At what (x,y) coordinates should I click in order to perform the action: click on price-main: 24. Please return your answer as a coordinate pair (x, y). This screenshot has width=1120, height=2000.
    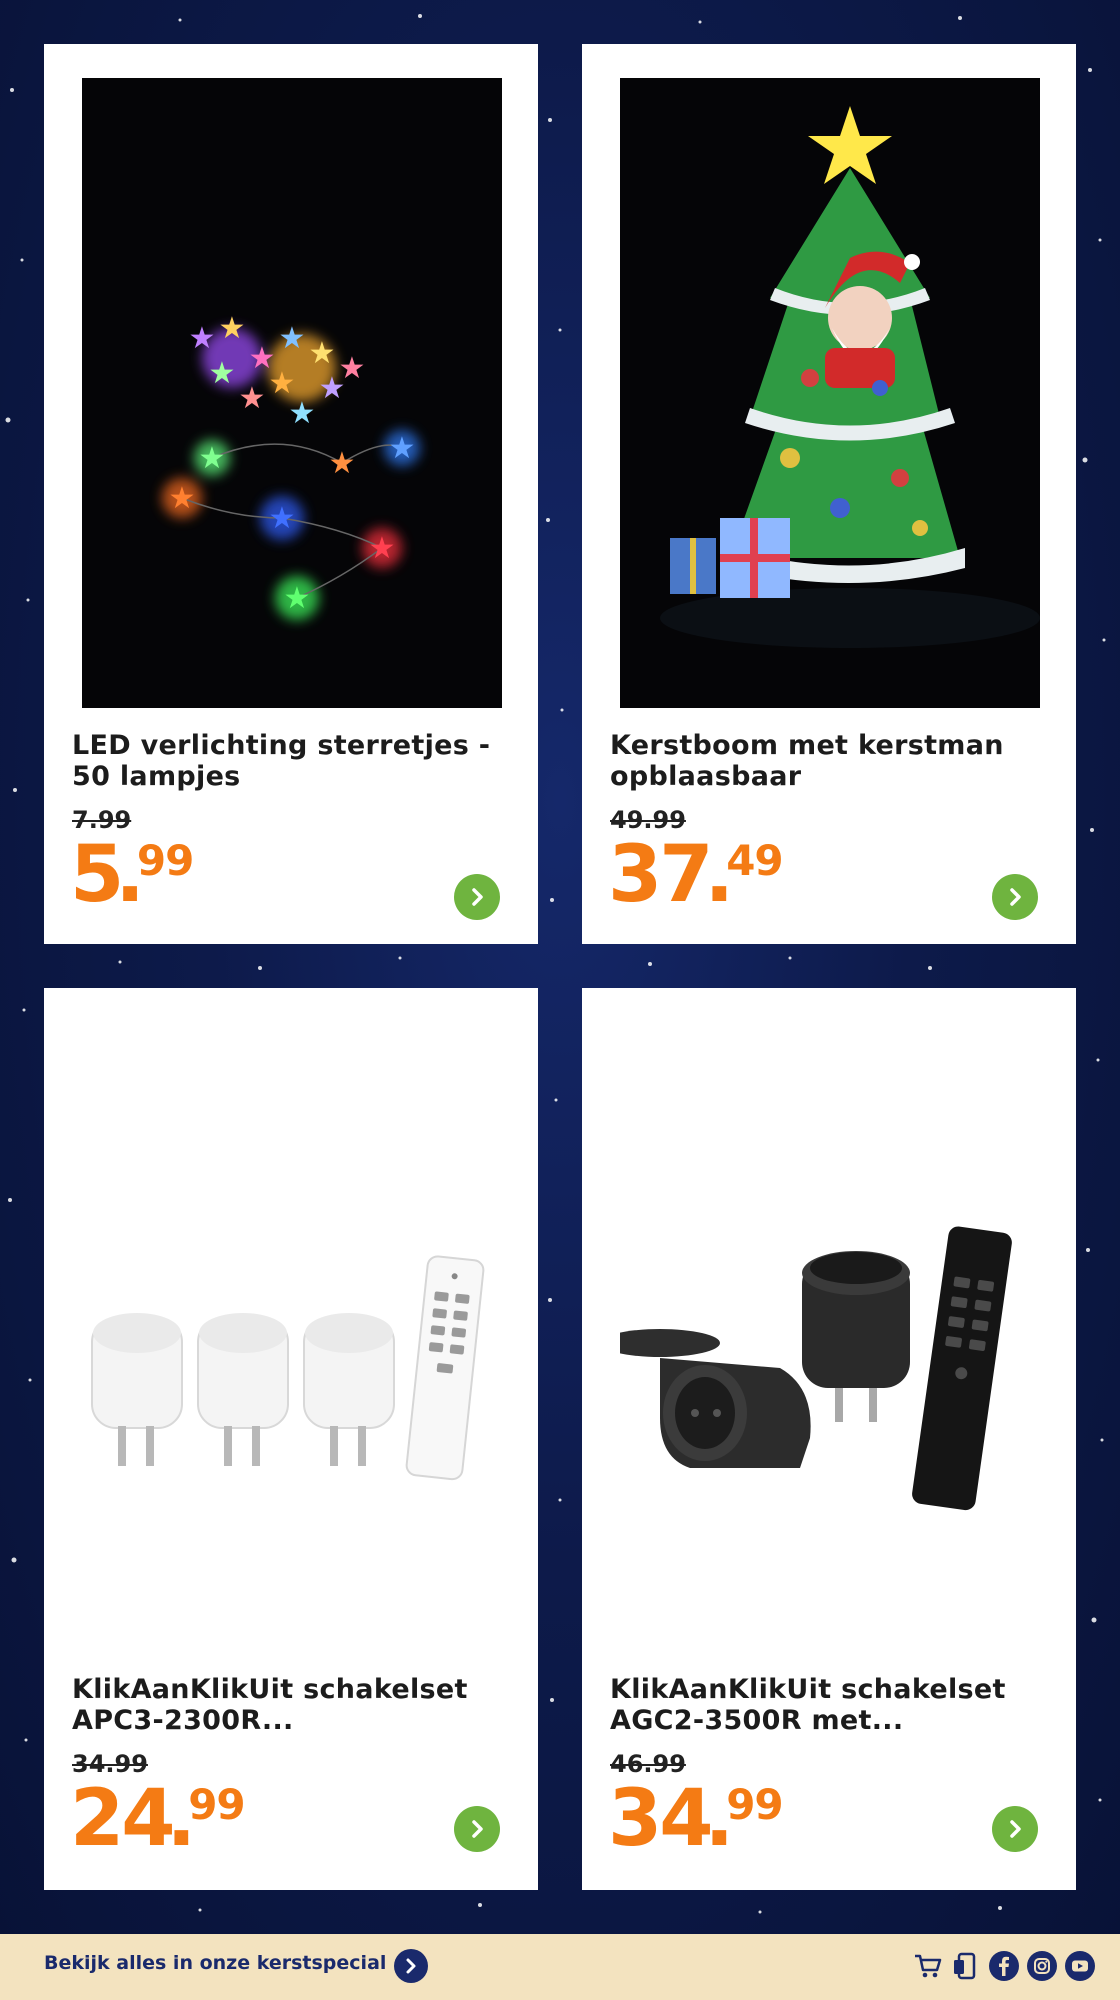
    Looking at the image, I should click on (123, 1819).